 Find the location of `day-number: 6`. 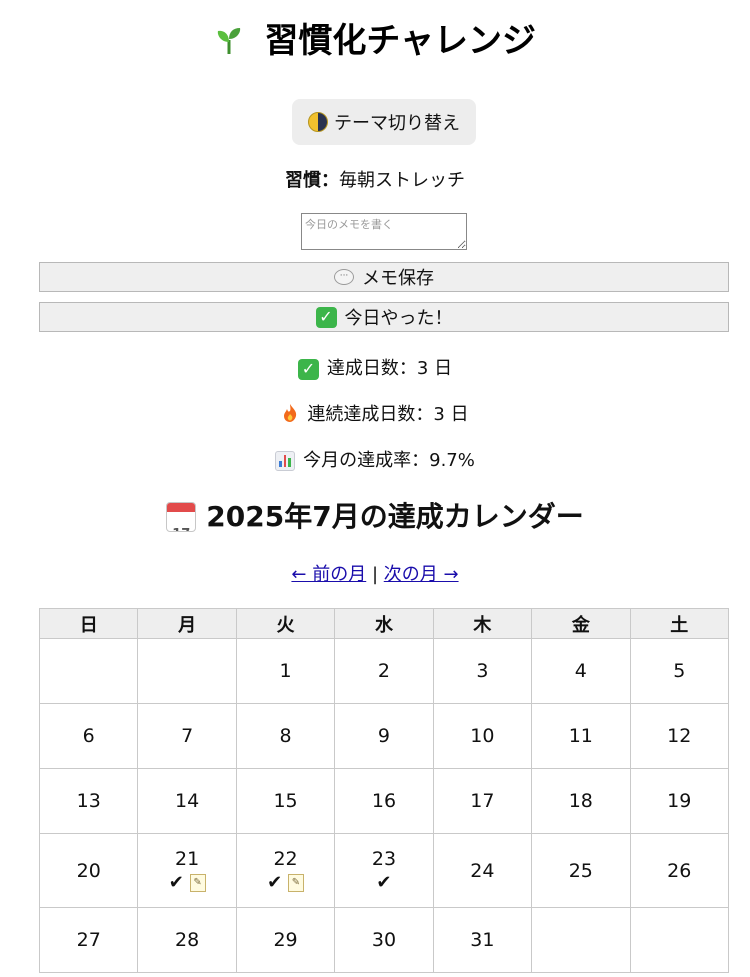

day-number: 6 is located at coordinates (88, 736).